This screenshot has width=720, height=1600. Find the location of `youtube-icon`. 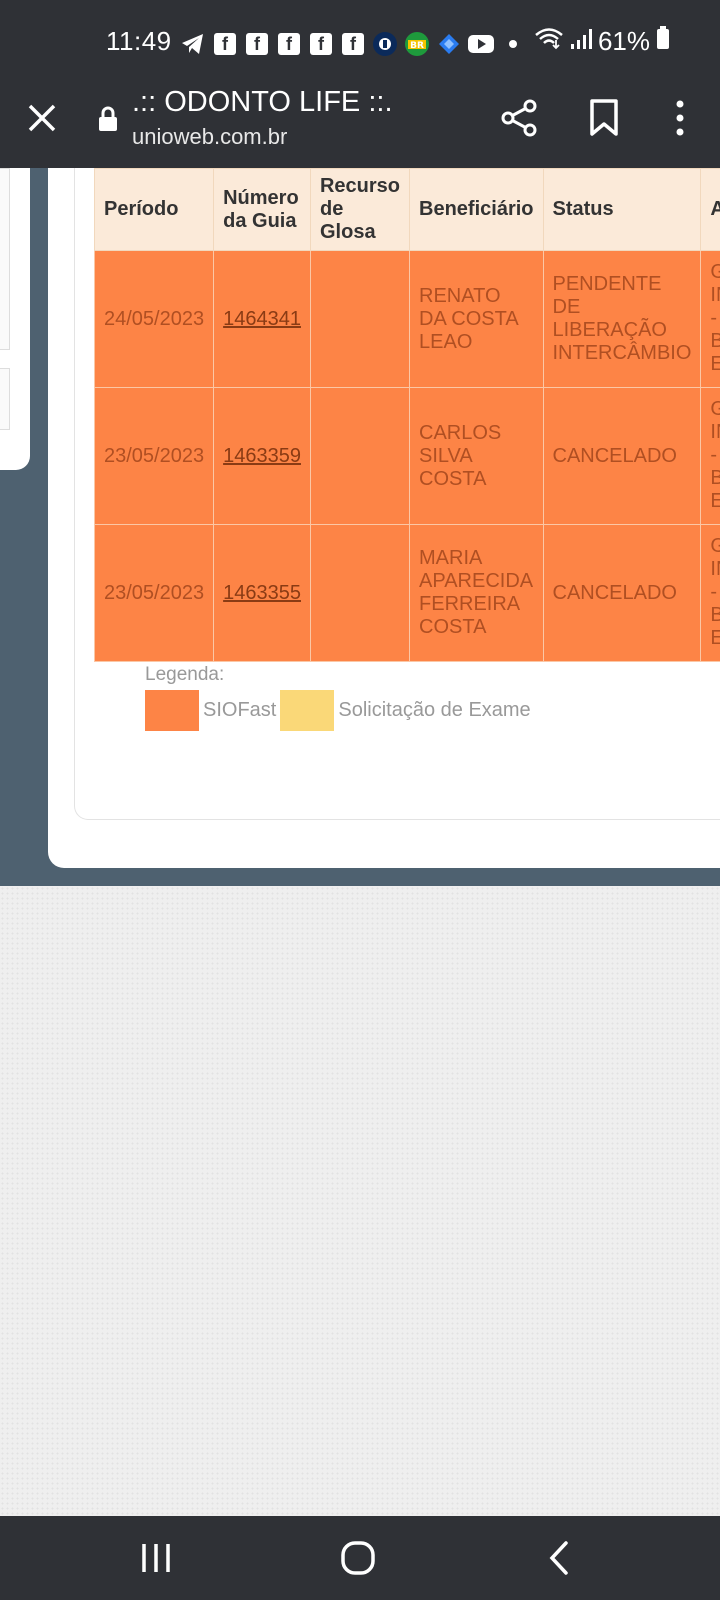

youtube-icon is located at coordinates (481, 44).